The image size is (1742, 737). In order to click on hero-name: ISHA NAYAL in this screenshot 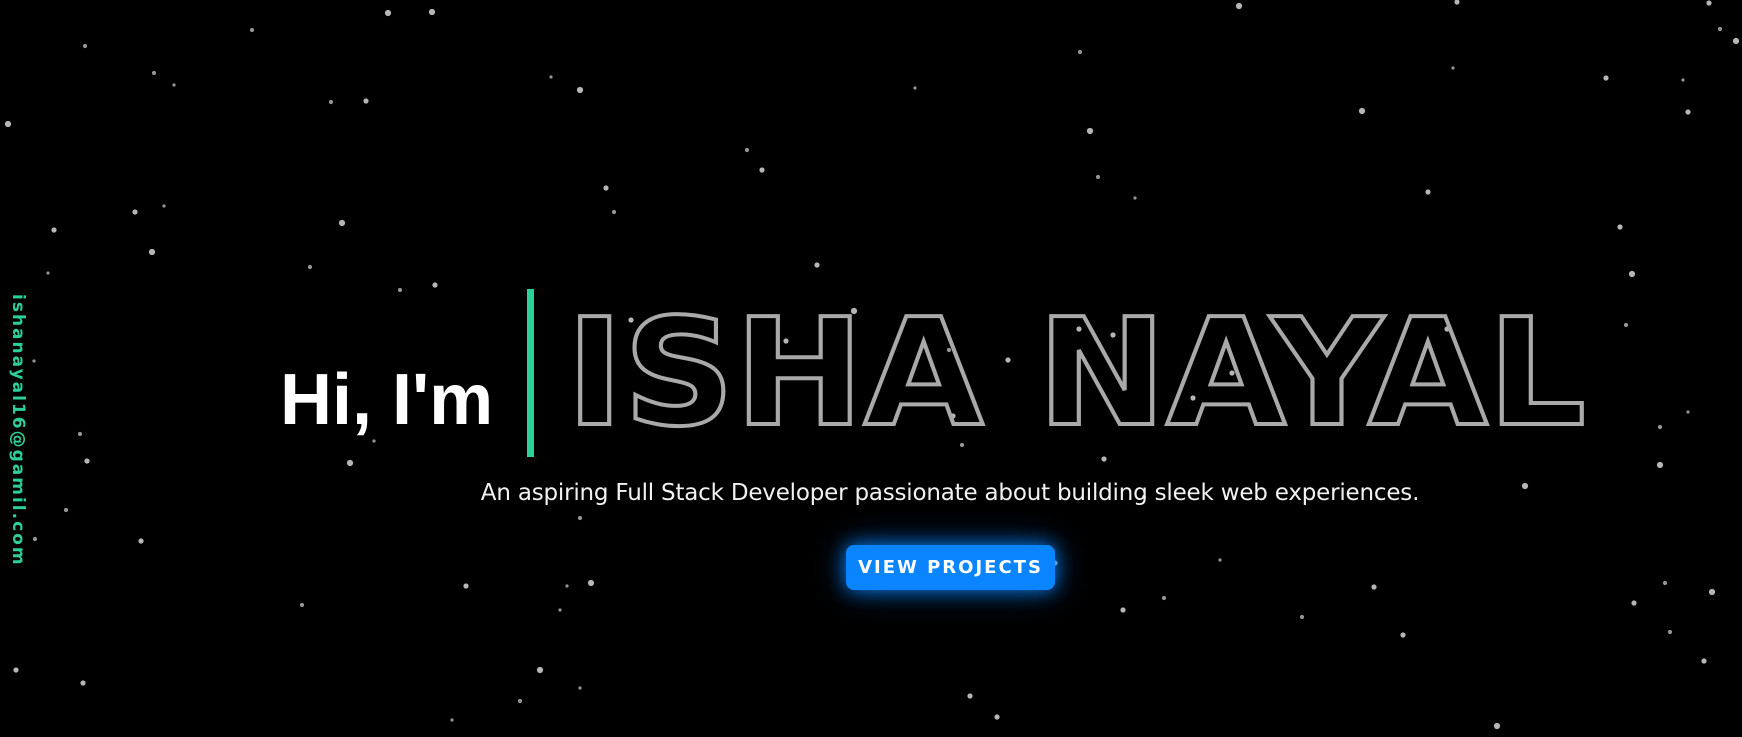, I will do `click(1079, 373)`.